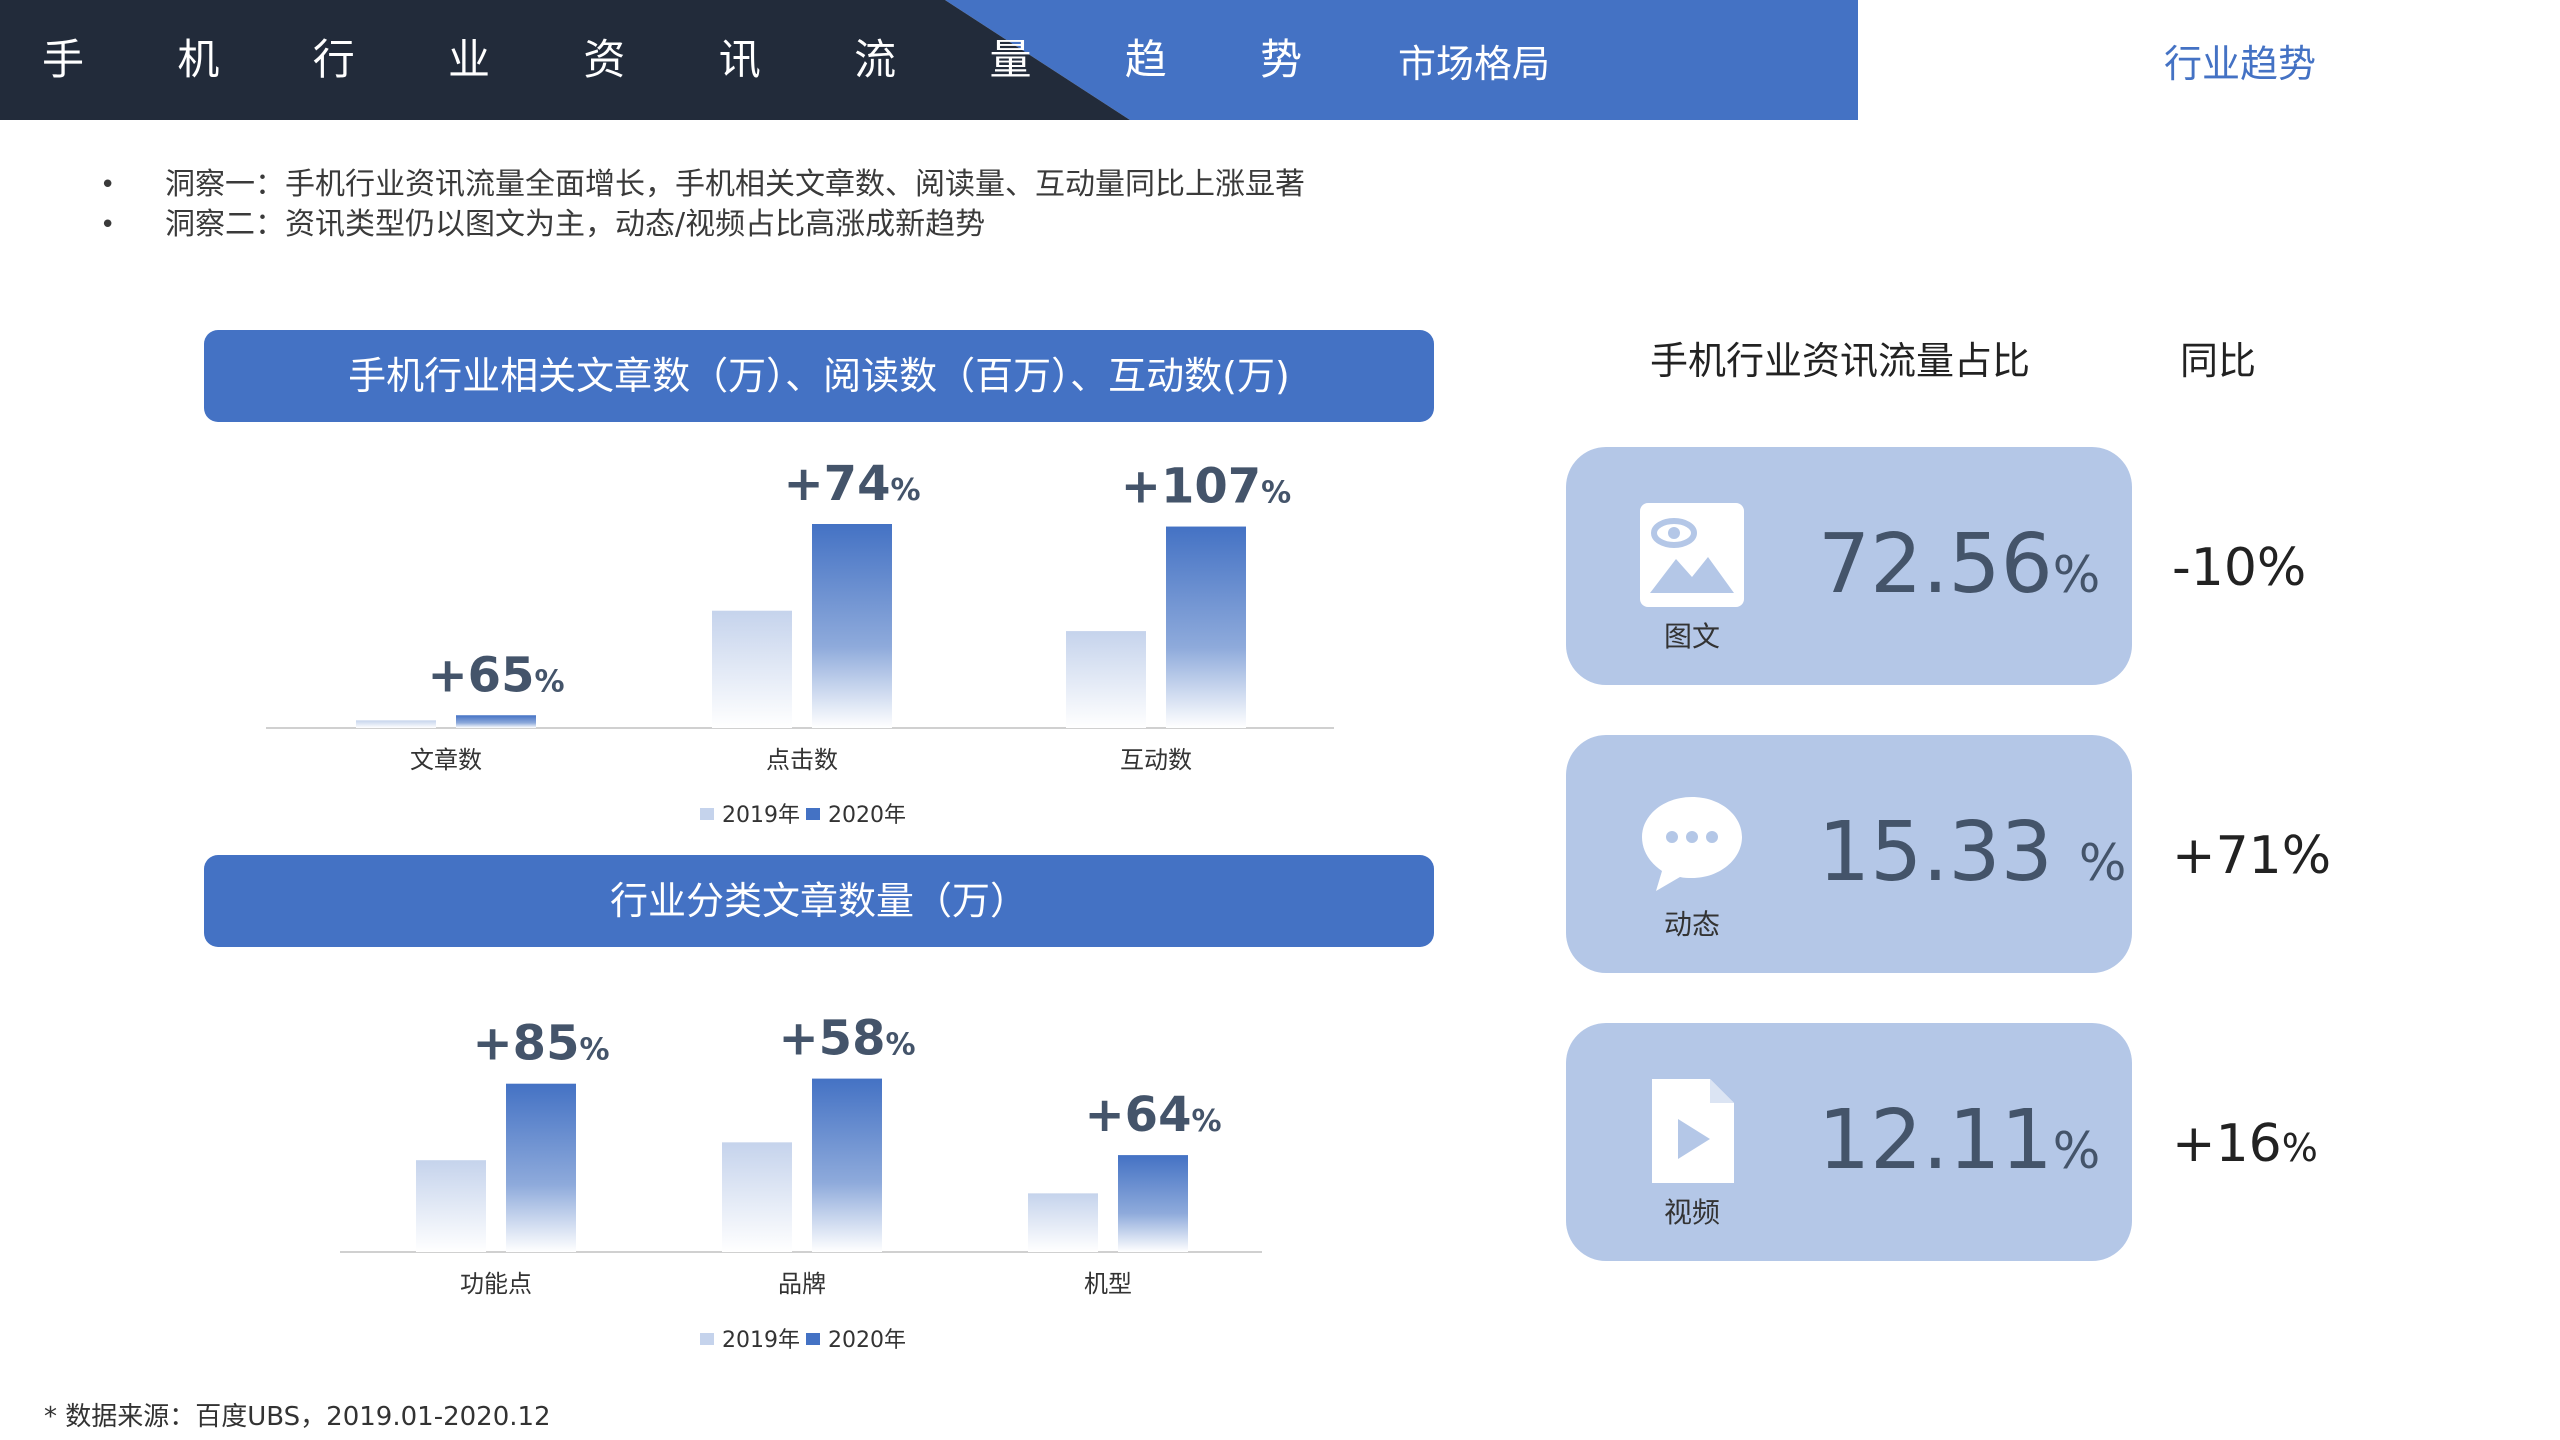 This screenshot has width=2560, height=1440. What do you see at coordinates (819, 376) in the screenshot?
I see `chart-title-article-read-interact: 手机行业相关文章数（万）、阅读数（百万）、互动数(万)` at bounding box center [819, 376].